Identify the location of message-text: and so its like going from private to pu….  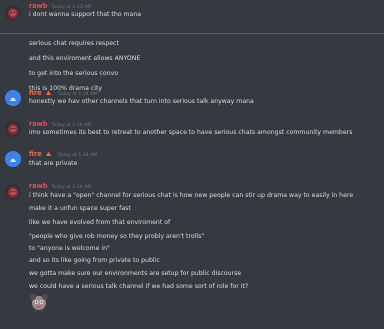
(94, 260).